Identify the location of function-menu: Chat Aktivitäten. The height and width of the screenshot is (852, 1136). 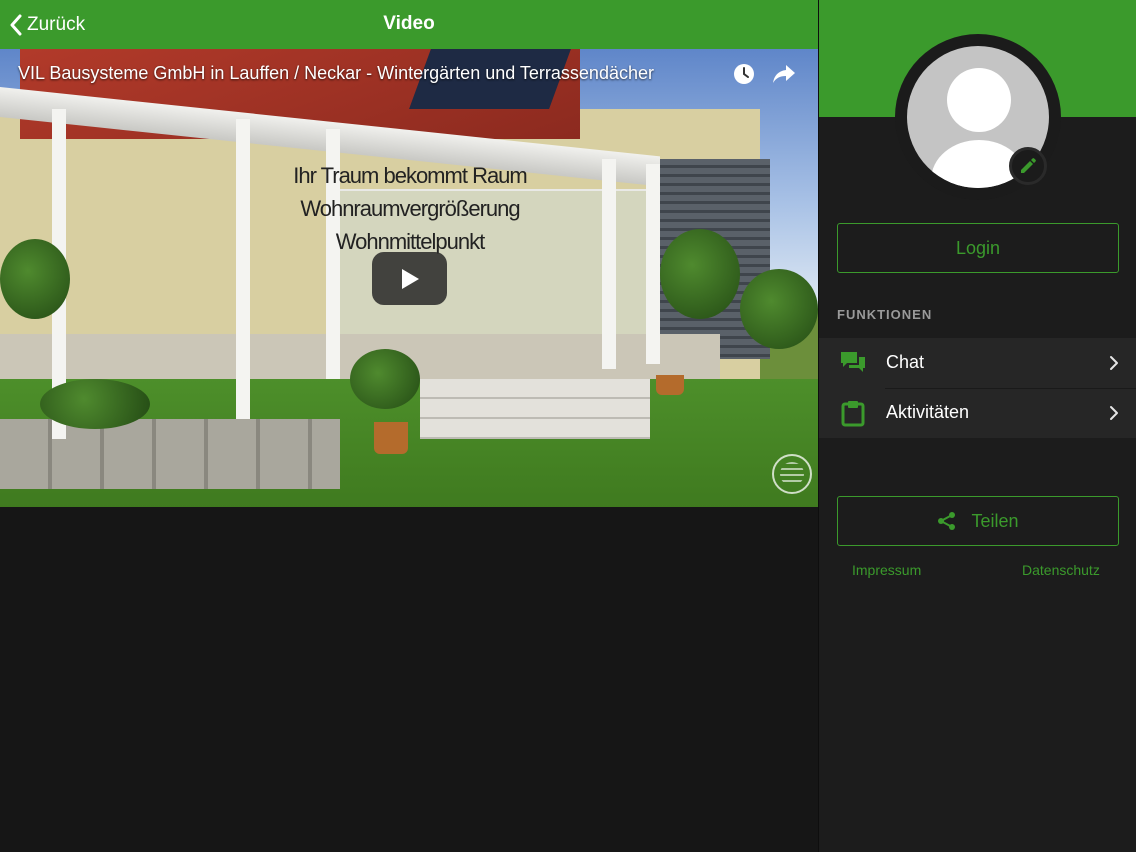
(977, 388).